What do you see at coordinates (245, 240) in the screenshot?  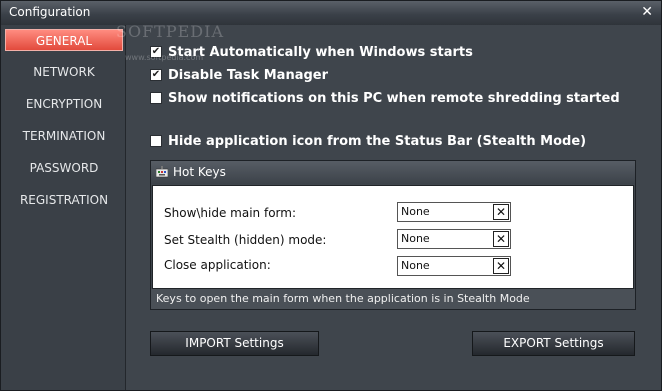 I see `hotkey-label-stealth: Set Stealth (hidden) mode:` at bounding box center [245, 240].